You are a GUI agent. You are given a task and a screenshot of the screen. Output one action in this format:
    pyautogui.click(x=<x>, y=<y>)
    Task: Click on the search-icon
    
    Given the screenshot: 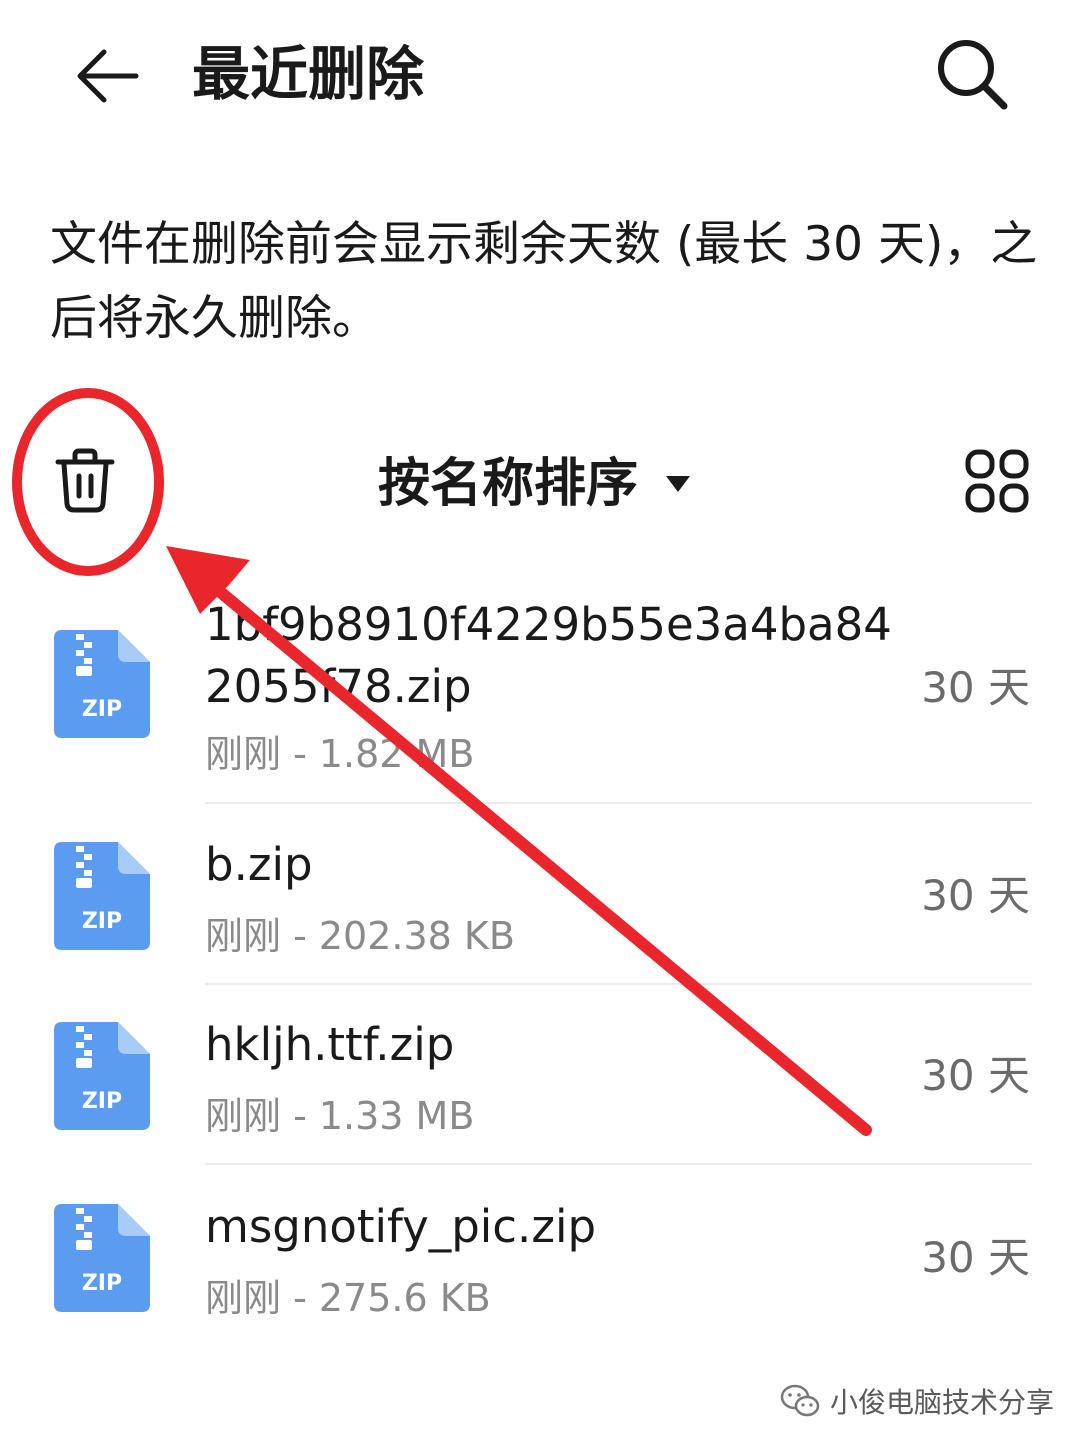 What is the action you would take?
    pyautogui.click(x=973, y=75)
    